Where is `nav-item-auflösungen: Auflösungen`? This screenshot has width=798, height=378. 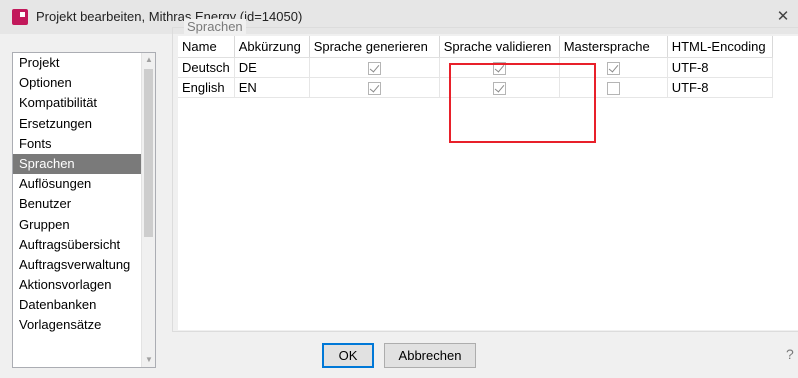
nav-item-auflösungen: Auflösungen is located at coordinates (84, 184).